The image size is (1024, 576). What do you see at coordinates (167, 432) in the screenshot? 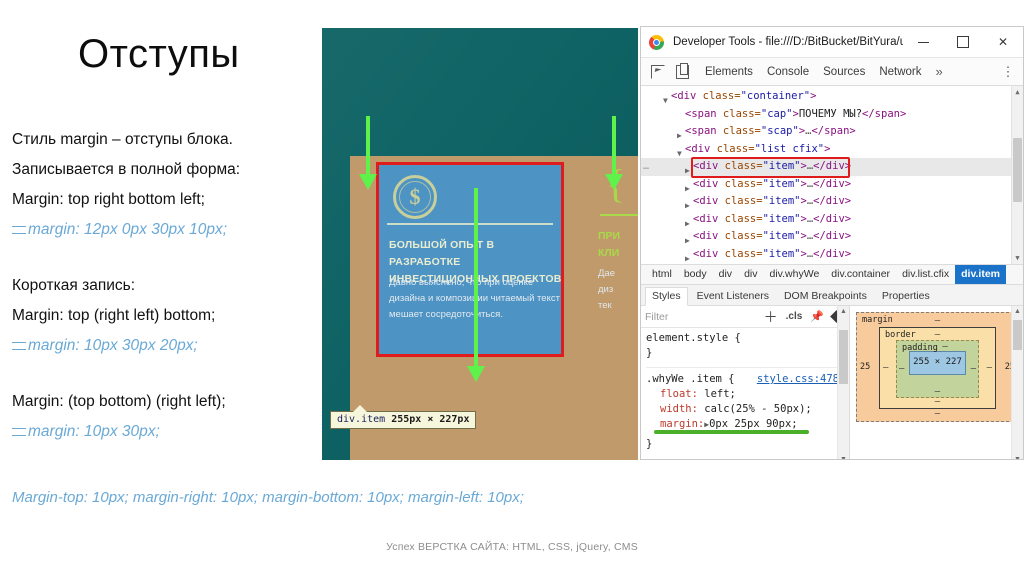
I see `code-line: margin: 10px 30px;` at bounding box center [167, 432].